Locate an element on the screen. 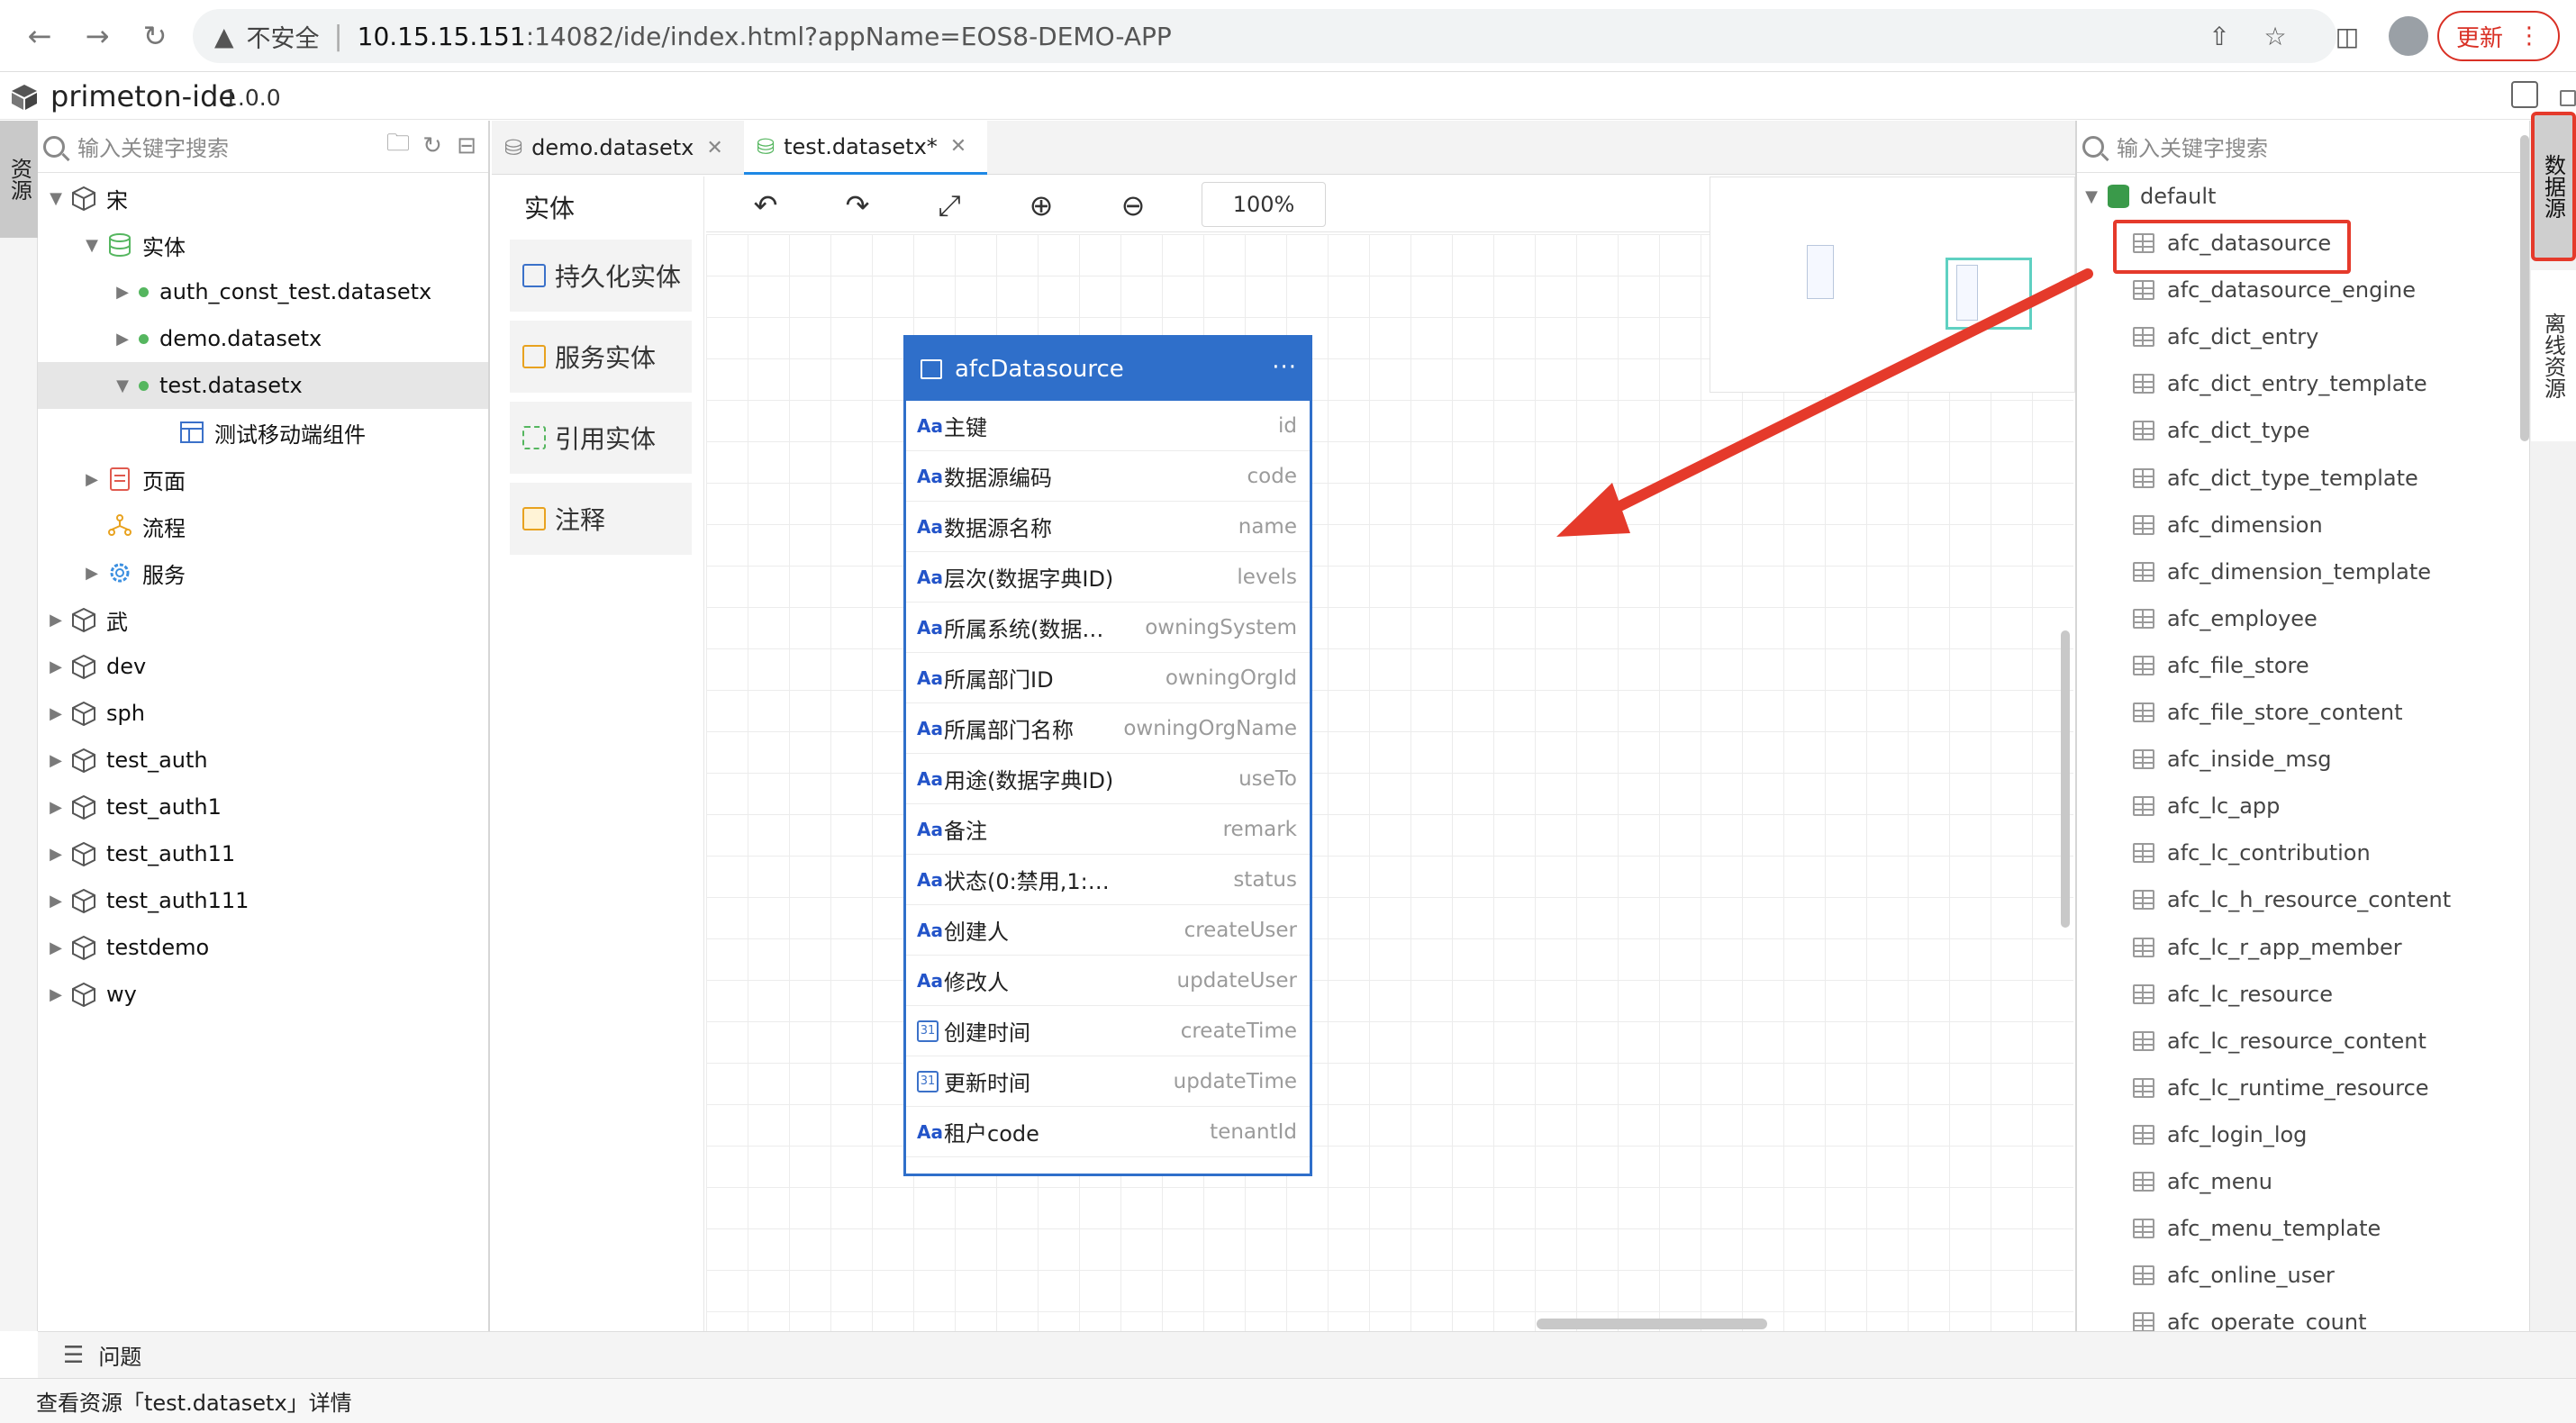  tree-item: ▼ 宋 is located at coordinates (263, 198).